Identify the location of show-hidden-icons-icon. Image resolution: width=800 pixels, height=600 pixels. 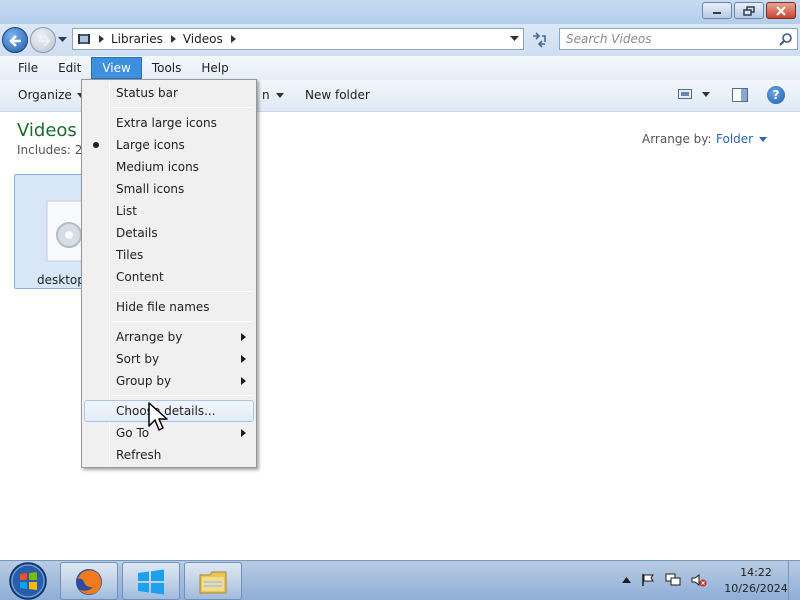
(626, 580).